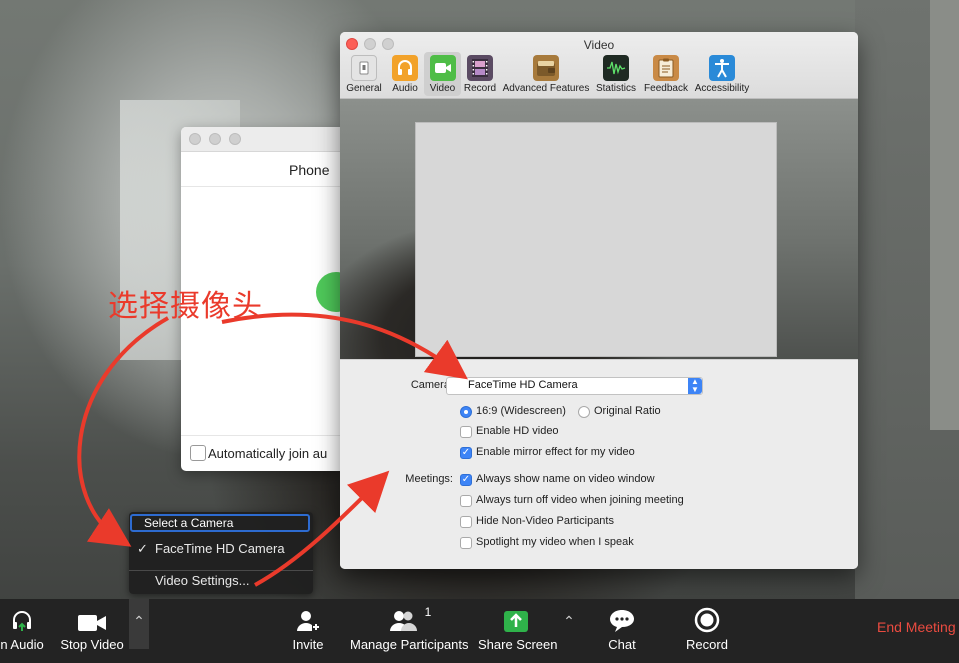  I want to click on tab-advanced-features: Advanced Features, so click(546, 74).